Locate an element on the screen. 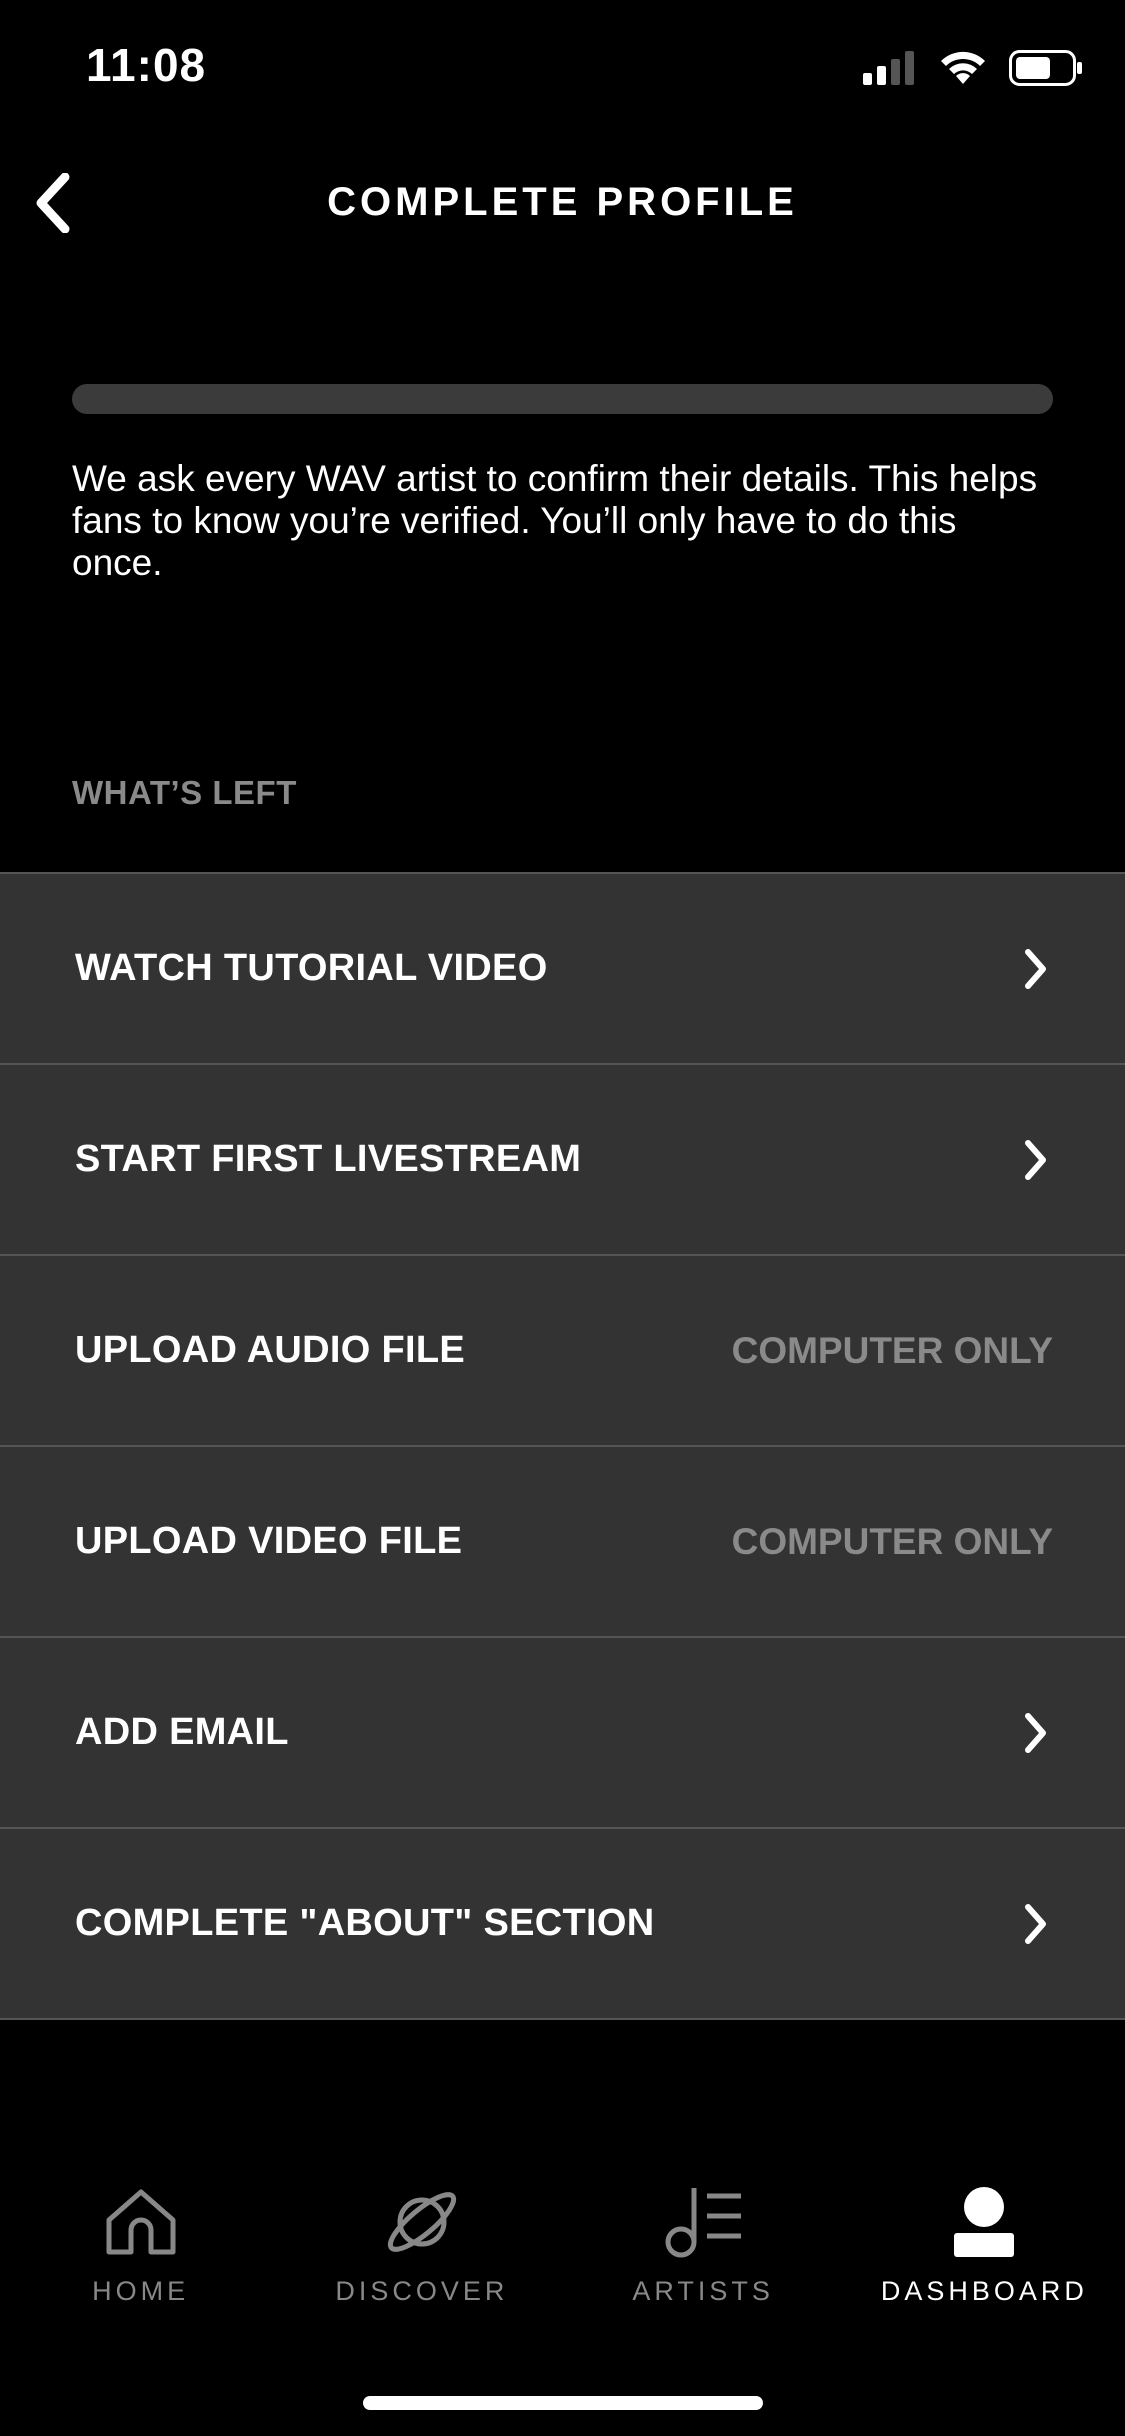 The width and height of the screenshot is (1125, 2436). section-label: WHAT’S LEFT is located at coordinates (184, 792).